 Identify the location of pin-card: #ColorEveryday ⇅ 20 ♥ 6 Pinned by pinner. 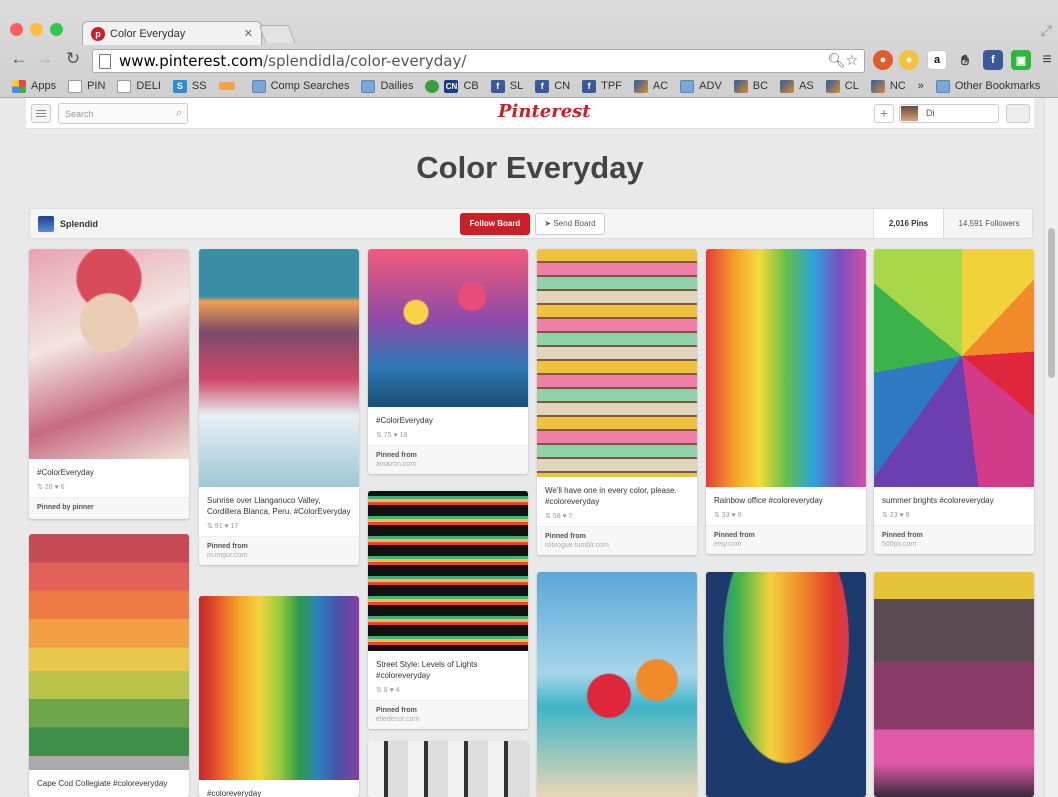
(109, 384).